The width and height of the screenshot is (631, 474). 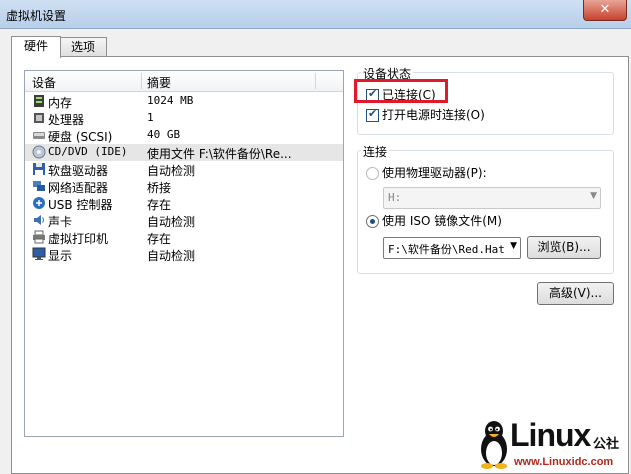 I want to click on tux-penguin-icon, so click(x=494, y=445).